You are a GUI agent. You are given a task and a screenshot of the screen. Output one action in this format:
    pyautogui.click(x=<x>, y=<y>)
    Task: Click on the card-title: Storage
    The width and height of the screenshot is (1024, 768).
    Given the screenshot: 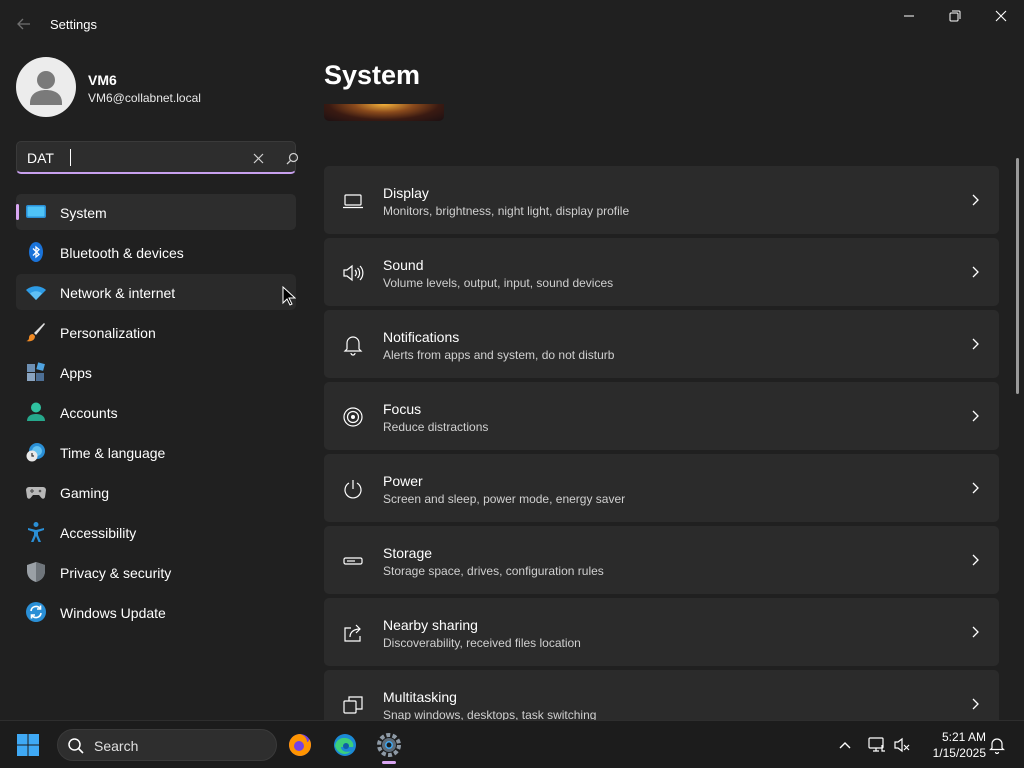 What is the action you would take?
    pyautogui.click(x=408, y=553)
    